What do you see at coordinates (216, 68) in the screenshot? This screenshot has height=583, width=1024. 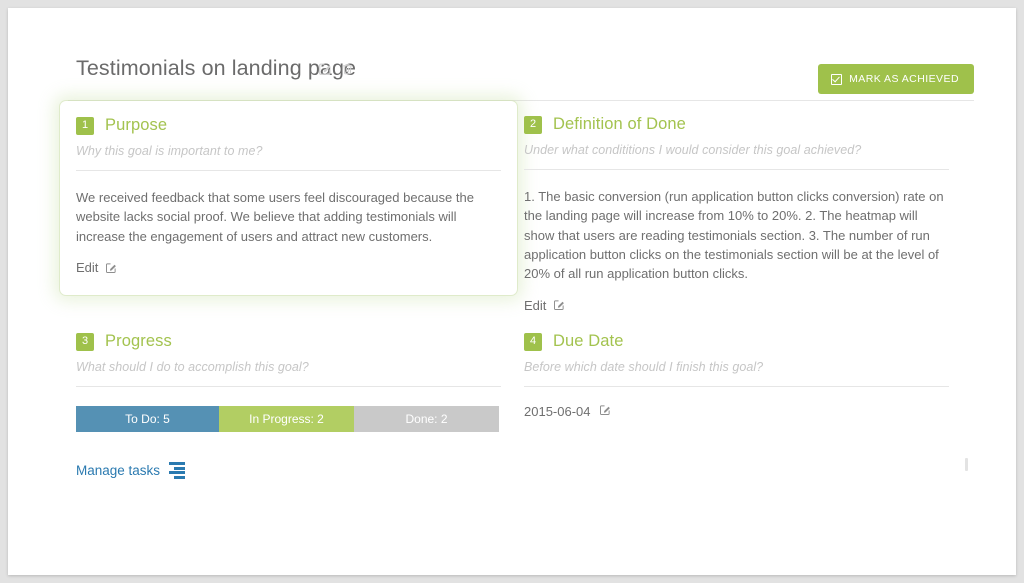 I see `page-title: Testimonials on landing page` at bounding box center [216, 68].